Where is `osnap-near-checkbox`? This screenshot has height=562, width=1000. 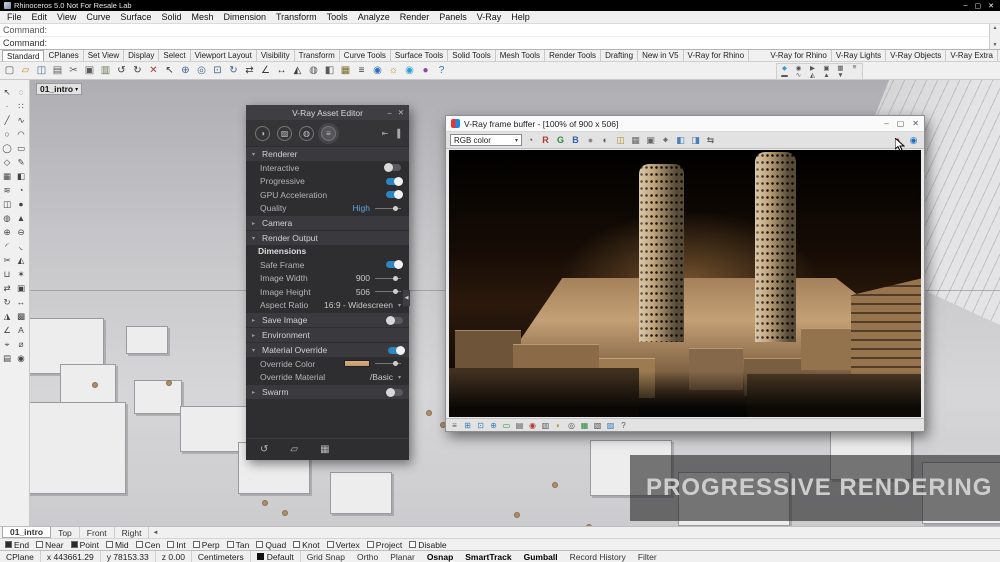 osnap-near-checkbox is located at coordinates (40, 544).